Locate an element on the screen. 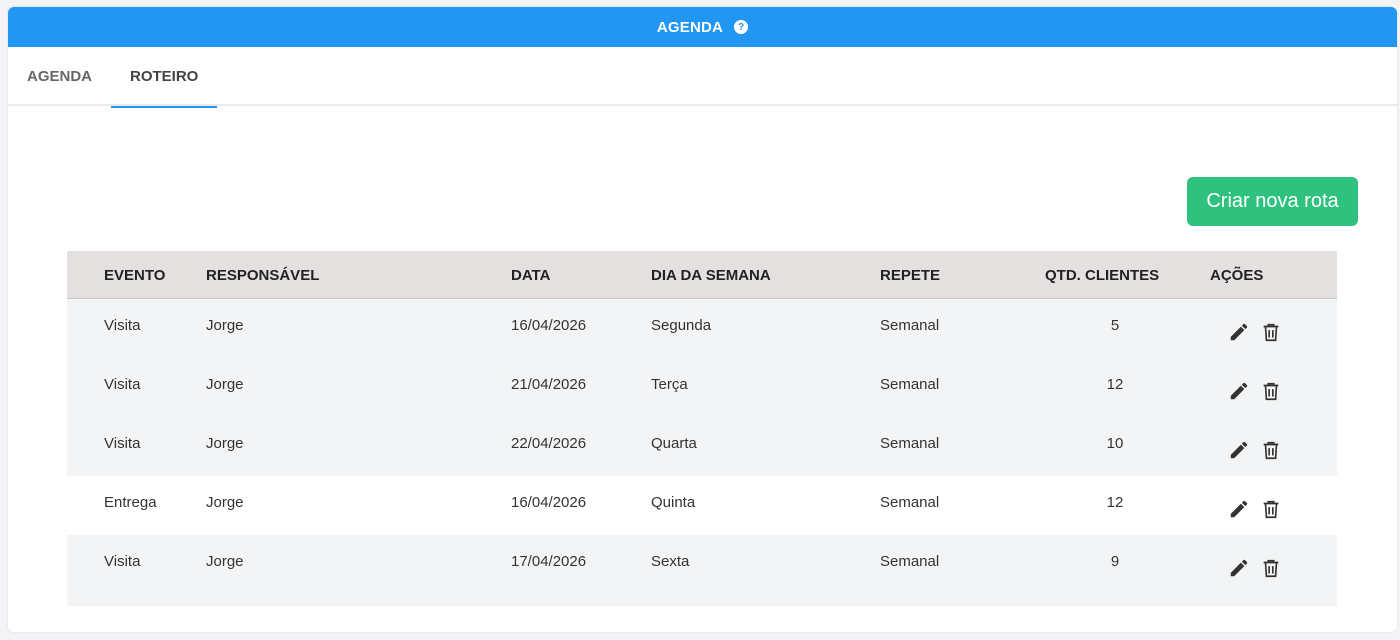  cell-qtd-clientes: 10 is located at coordinates (1115, 443).